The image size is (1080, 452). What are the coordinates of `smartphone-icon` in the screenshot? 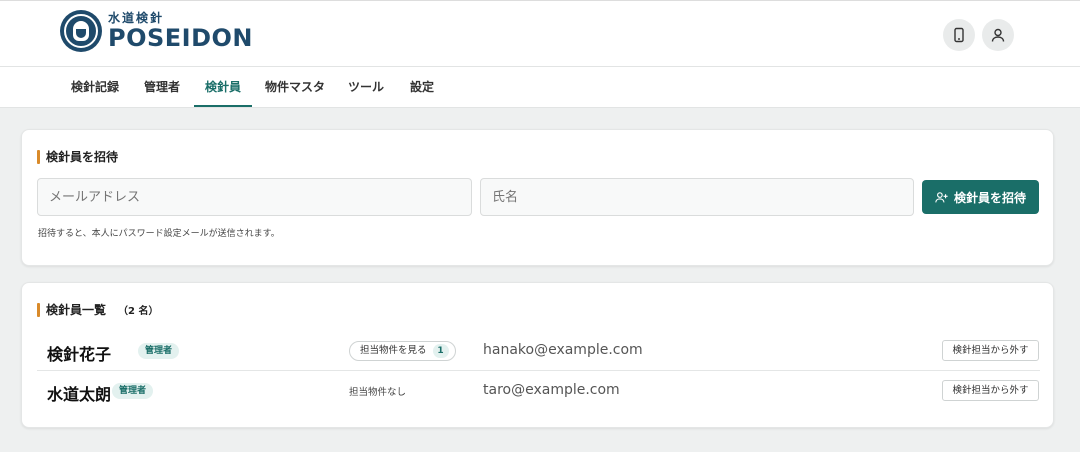 It's located at (959, 35).